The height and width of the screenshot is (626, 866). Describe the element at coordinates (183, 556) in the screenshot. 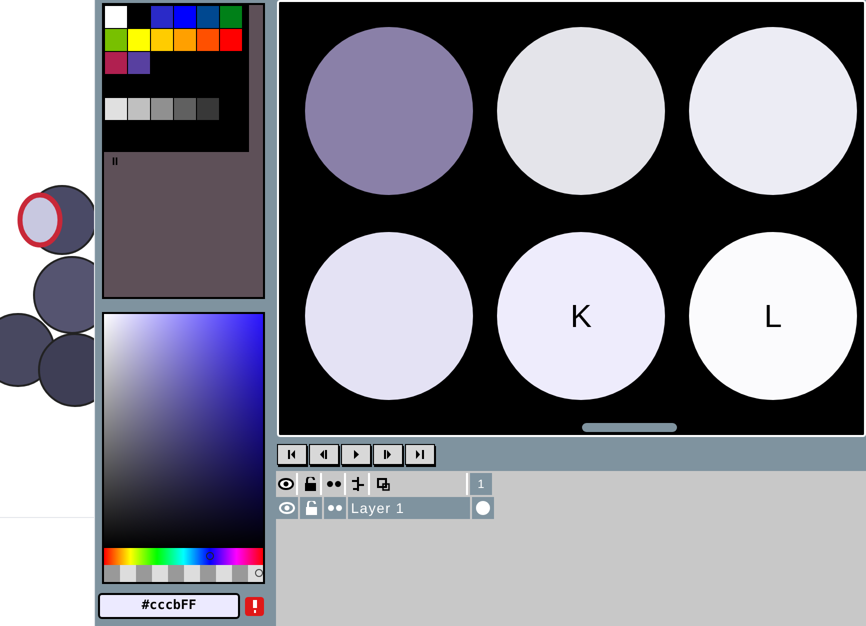

I see `hue-slider` at that location.